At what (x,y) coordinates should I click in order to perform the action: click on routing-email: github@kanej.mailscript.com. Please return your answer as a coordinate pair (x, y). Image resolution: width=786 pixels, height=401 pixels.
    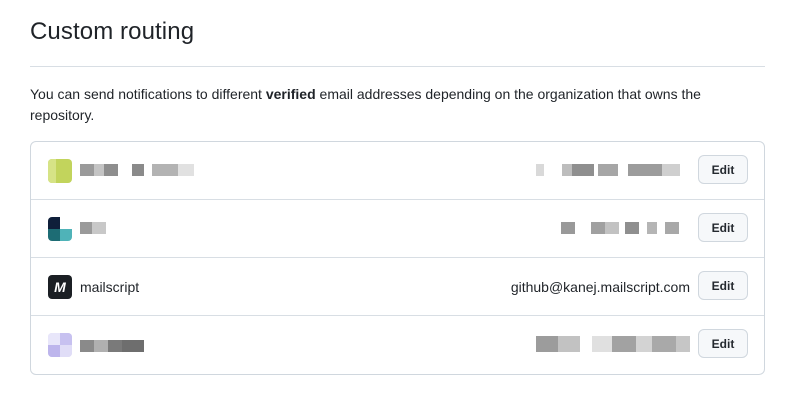
    Looking at the image, I should click on (600, 287).